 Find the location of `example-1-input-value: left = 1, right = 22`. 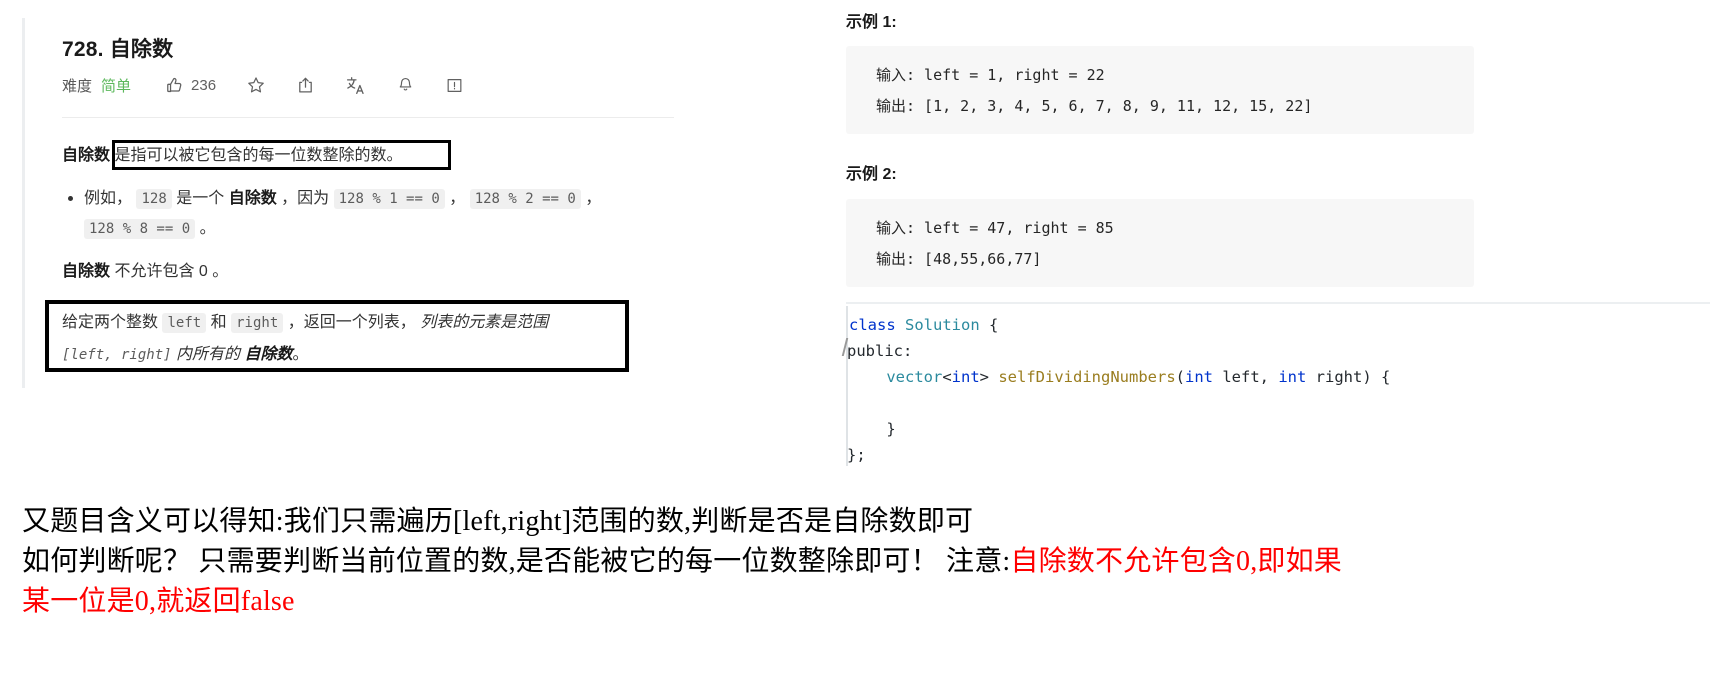

example-1-input-value: left = 1, right = 22 is located at coordinates (1010, 75).